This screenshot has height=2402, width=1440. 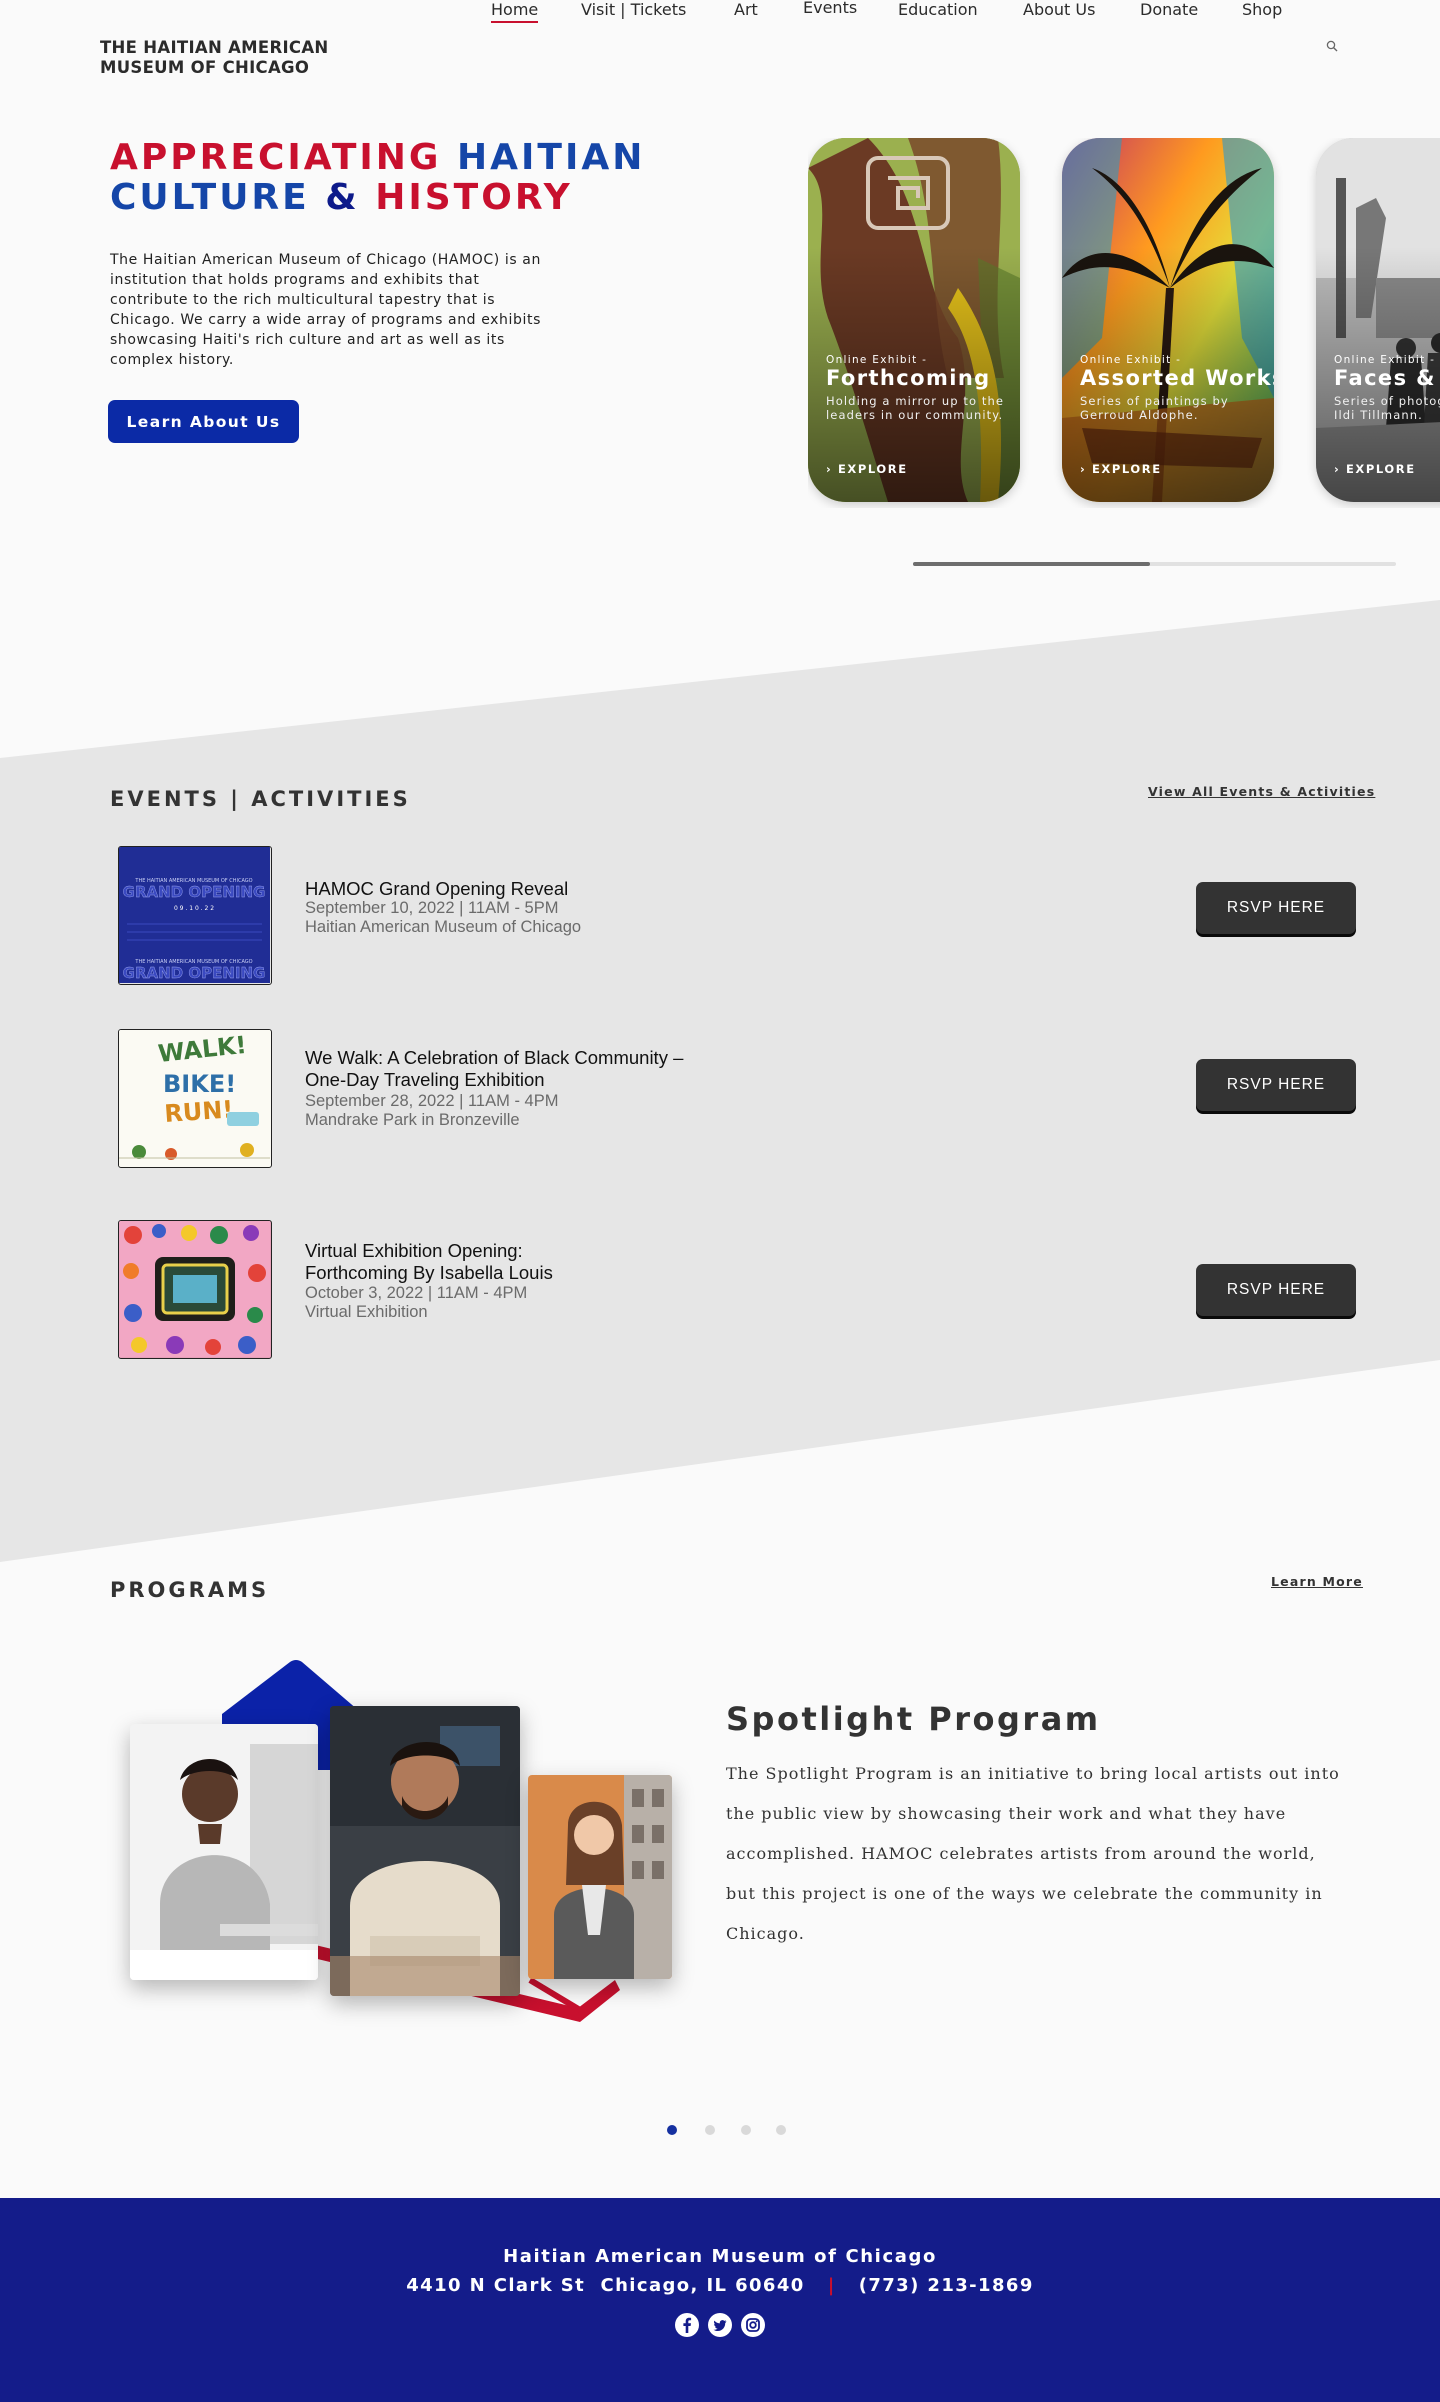 What do you see at coordinates (425, 1851) in the screenshot?
I see `program-photo-man-smiling` at bounding box center [425, 1851].